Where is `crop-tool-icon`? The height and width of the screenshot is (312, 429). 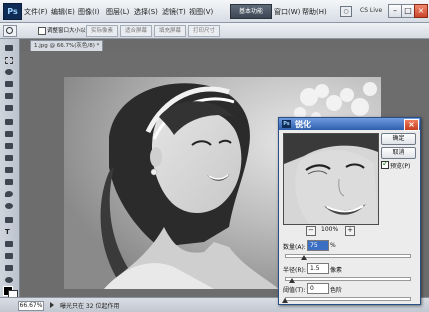
crop-tool-icon is located at coordinates (9, 96).